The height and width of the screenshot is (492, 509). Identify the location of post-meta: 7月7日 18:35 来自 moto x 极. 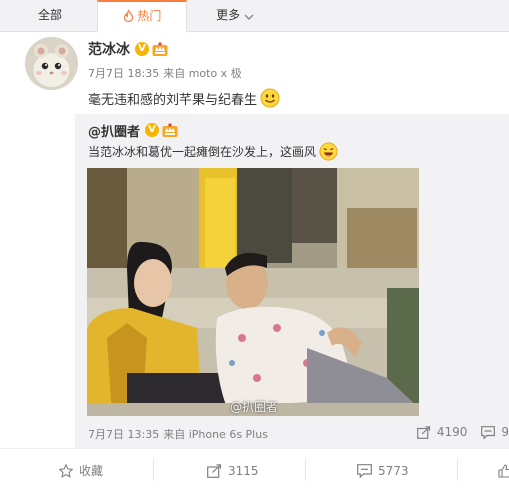
(165, 73).